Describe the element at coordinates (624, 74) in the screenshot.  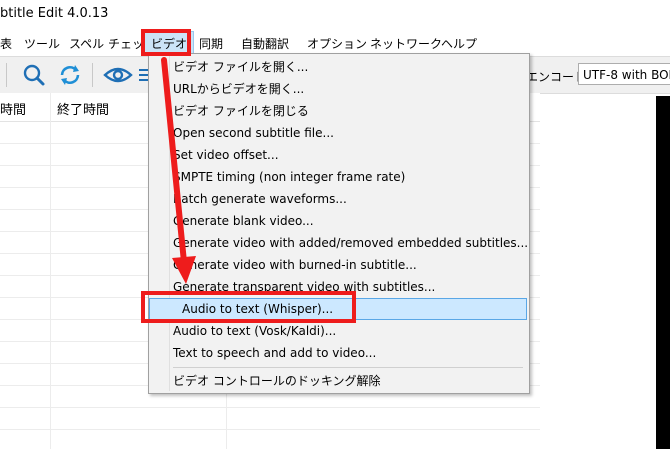
I see `encoding-select: UTF-8 with BOM` at that location.